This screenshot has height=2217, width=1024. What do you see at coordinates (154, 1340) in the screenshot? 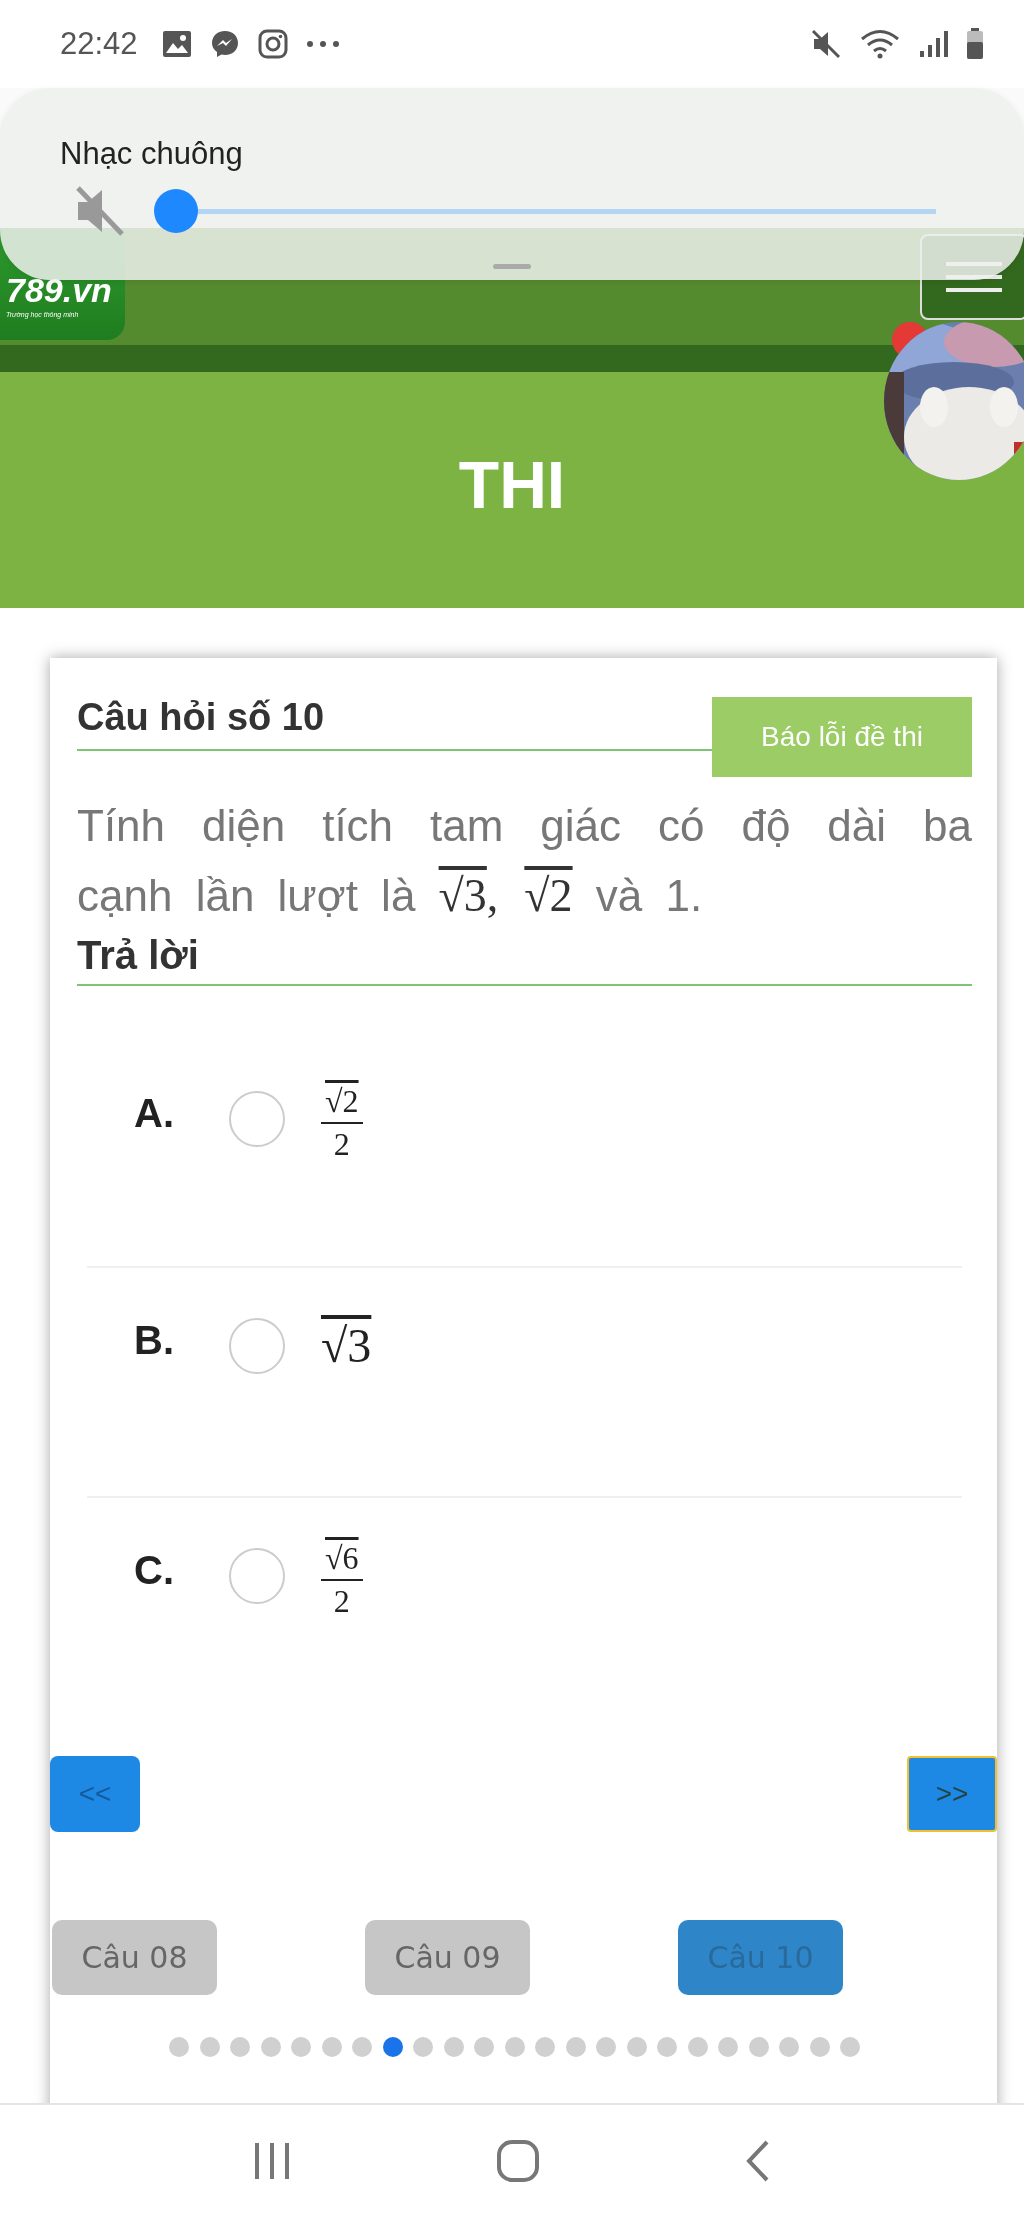
I see `answer-letter: B.` at bounding box center [154, 1340].